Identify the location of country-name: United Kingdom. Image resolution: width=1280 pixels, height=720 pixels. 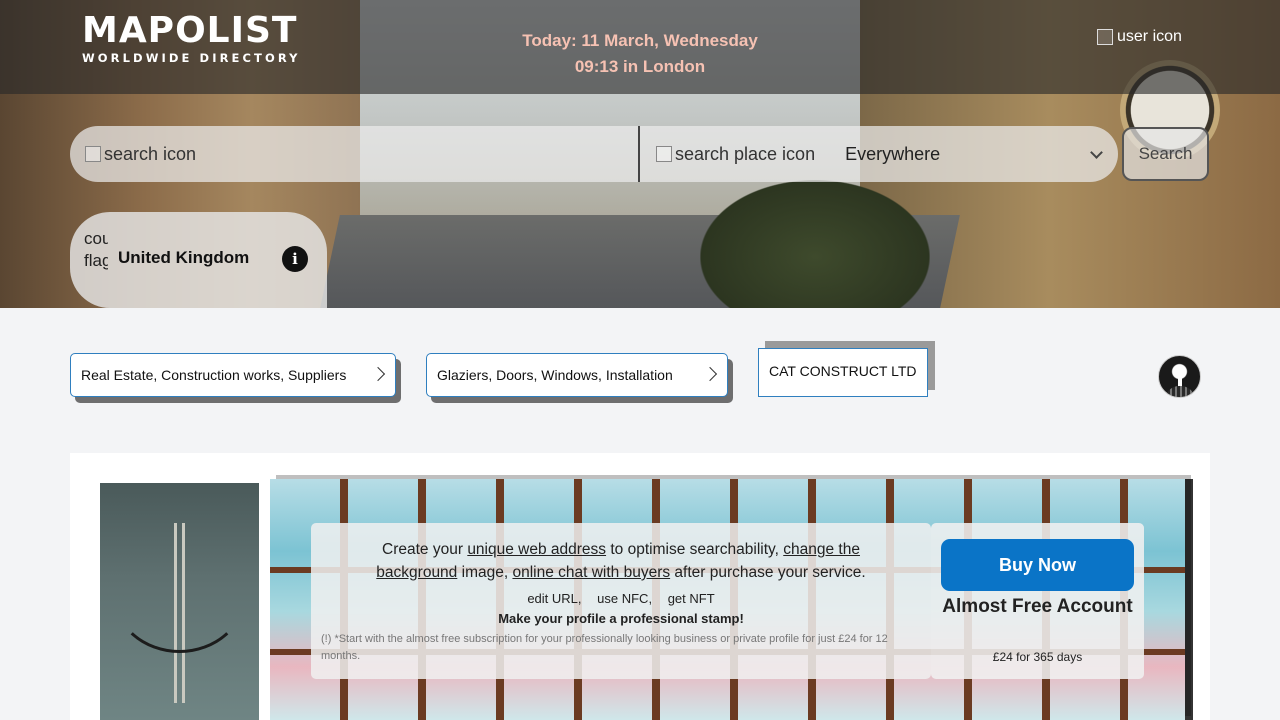
(184, 257).